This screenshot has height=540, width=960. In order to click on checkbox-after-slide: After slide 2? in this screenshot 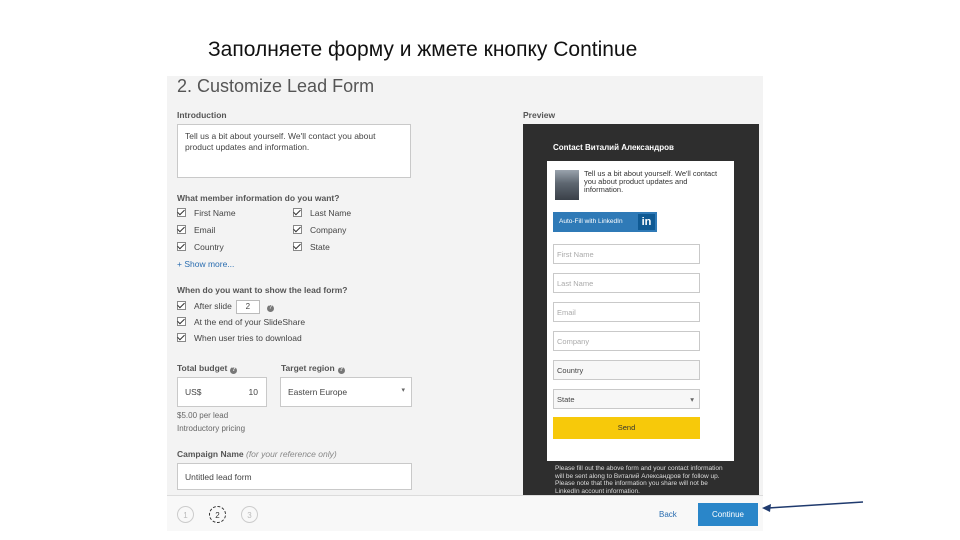, I will do `click(225, 307)`.